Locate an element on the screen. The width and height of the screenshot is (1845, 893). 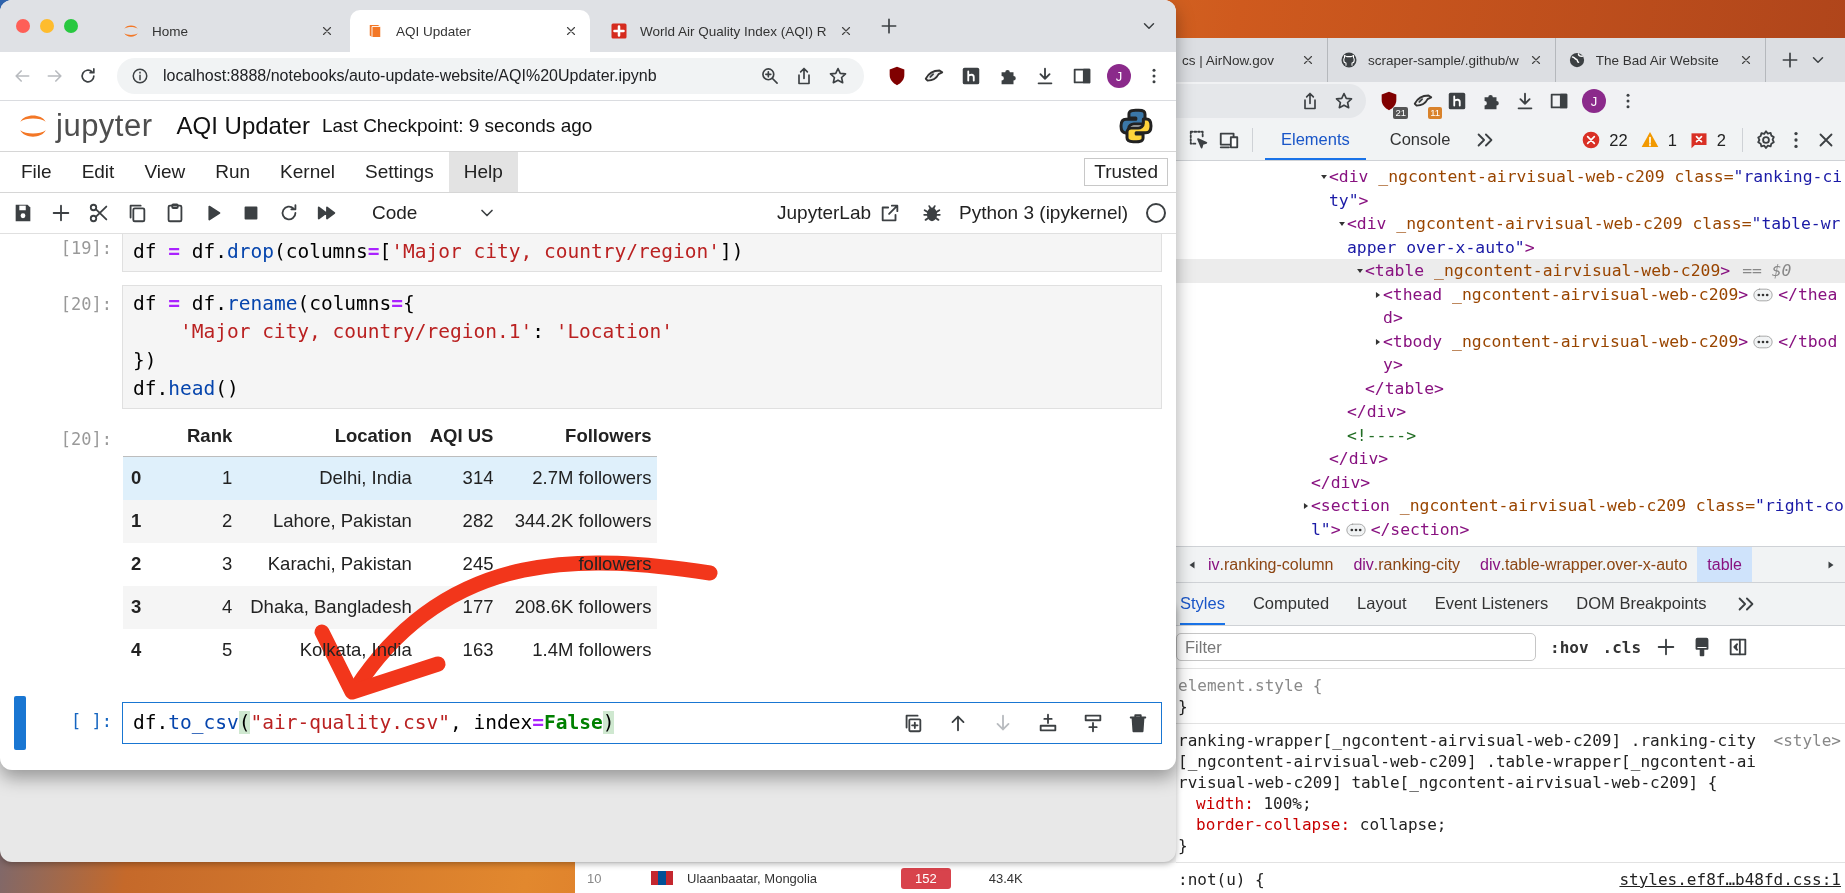
table-cell: Dhaka, Bangladesh is located at coordinates (328, 607).